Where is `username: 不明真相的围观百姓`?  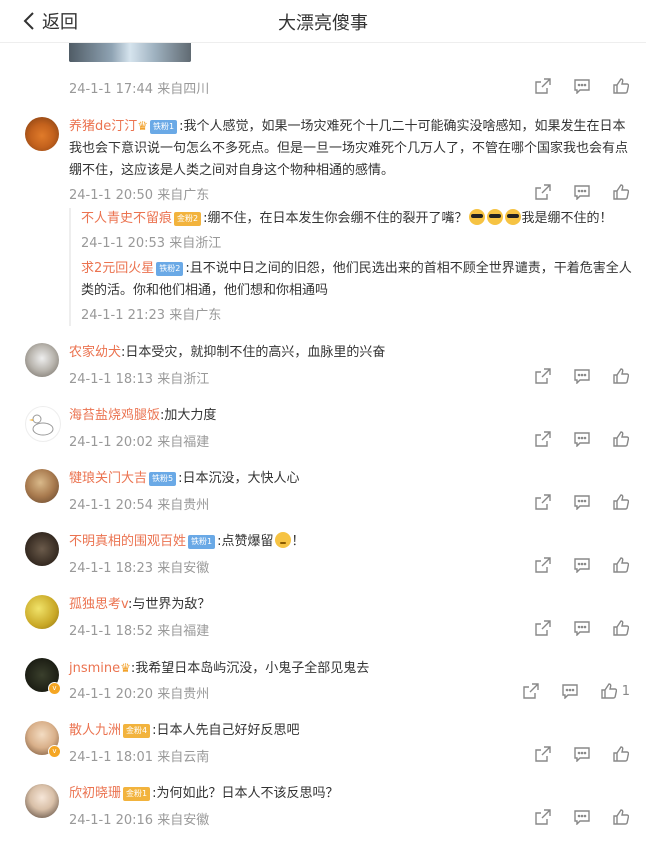
username: 不明真相的围观百姓 is located at coordinates (127, 541).